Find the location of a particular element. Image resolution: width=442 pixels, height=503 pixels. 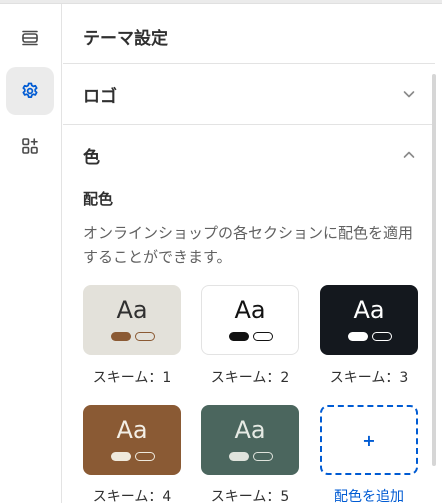

rail-button-theme-settings is located at coordinates (30, 91).